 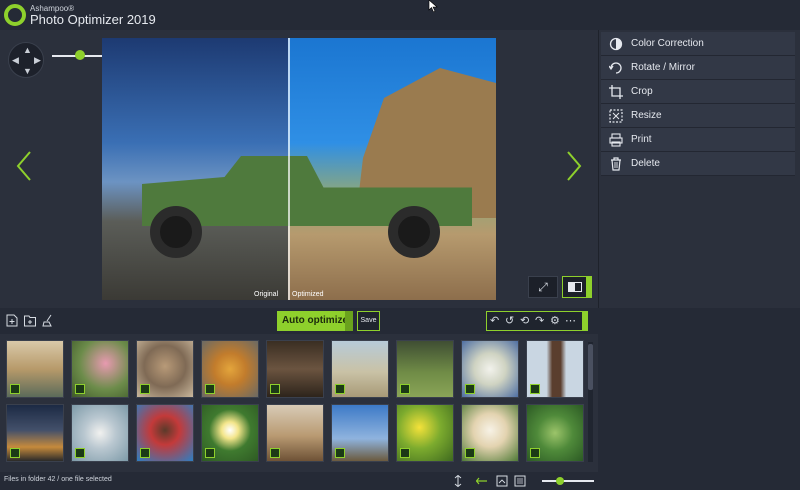 What do you see at coordinates (266, 294) in the screenshot?
I see `original-label: Original` at bounding box center [266, 294].